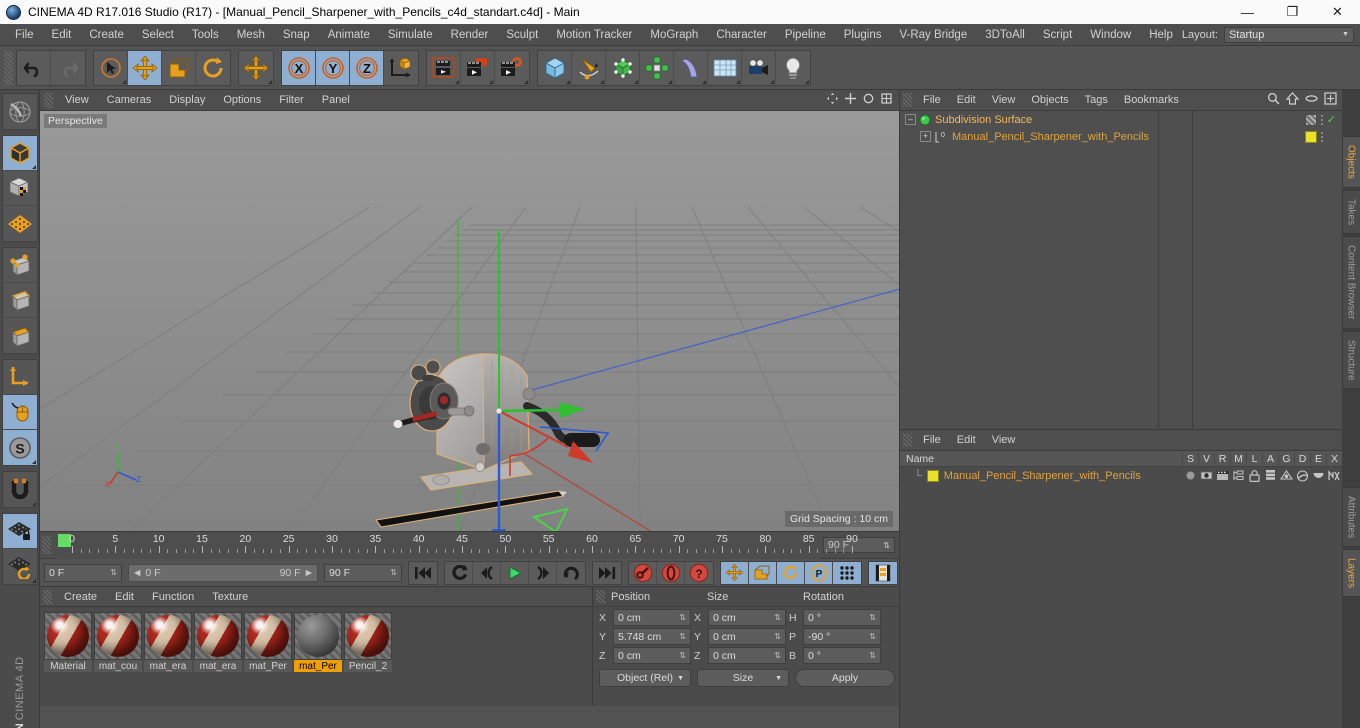 This screenshot has width=1360, height=728. What do you see at coordinates (868, 100) in the screenshot?
I see `rotate-view-icon` at bounding box center [868, 100].